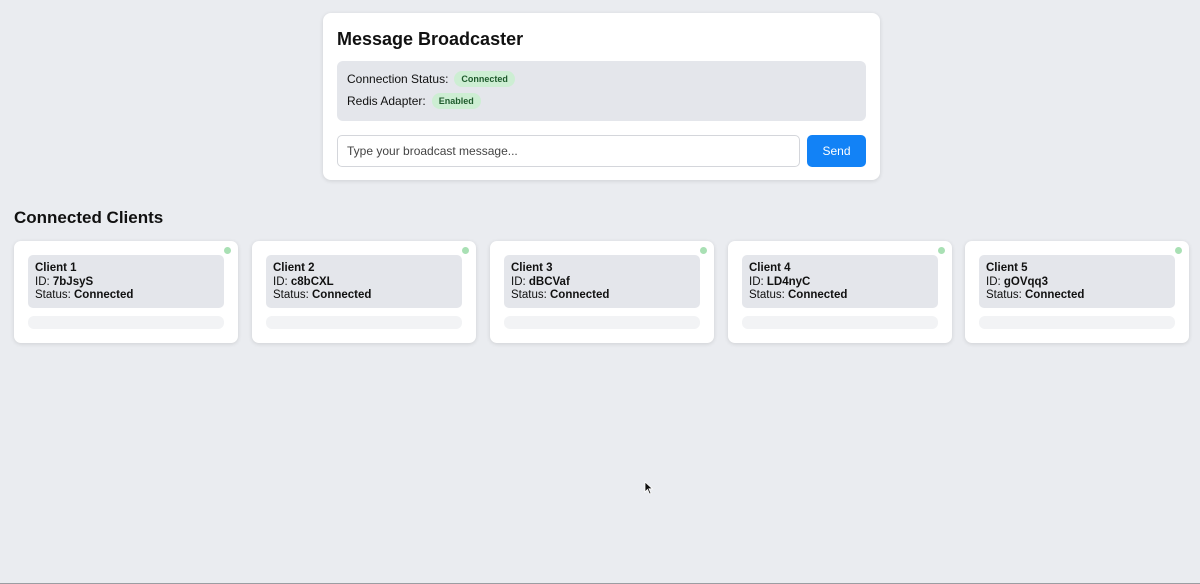 The image size is (1200, 584). I want to click on client-info: Client 2 ID: c8bCXL Status: Connected, so click(364, 281).